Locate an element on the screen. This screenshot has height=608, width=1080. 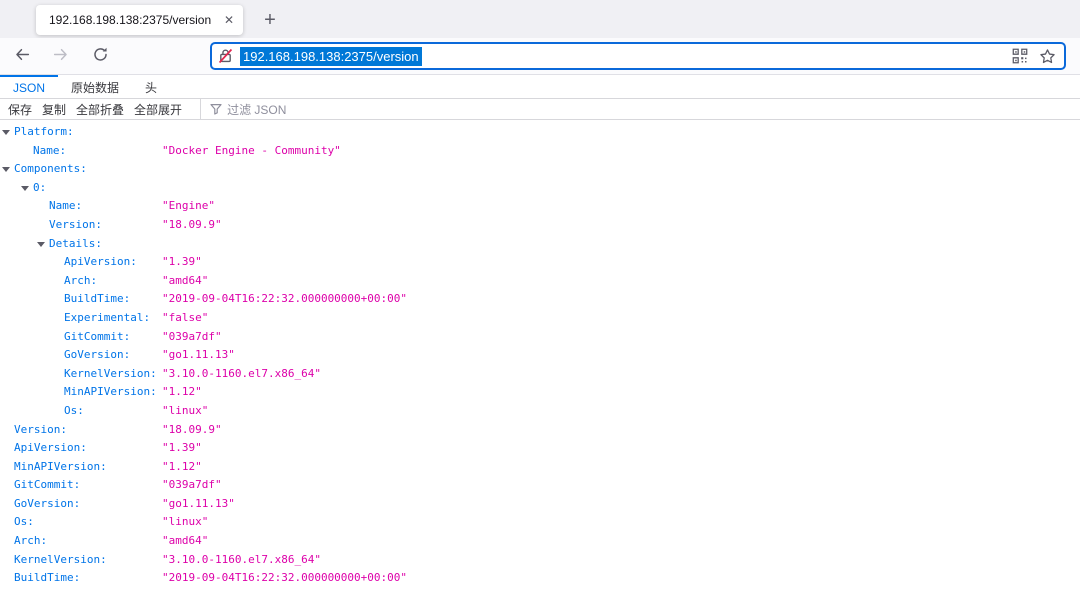
filter-json-input: 过滤 JSON is located at coordinates (248, 109).